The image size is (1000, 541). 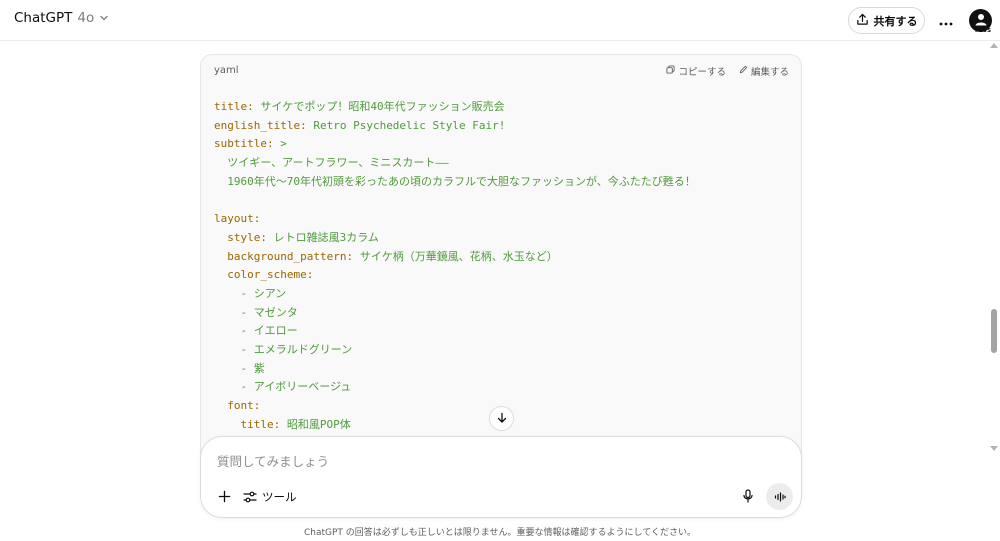 I want to click on code-line: title: サイケでポップ！昭和40年代ファッション販売会, so click(x=455, y=107).